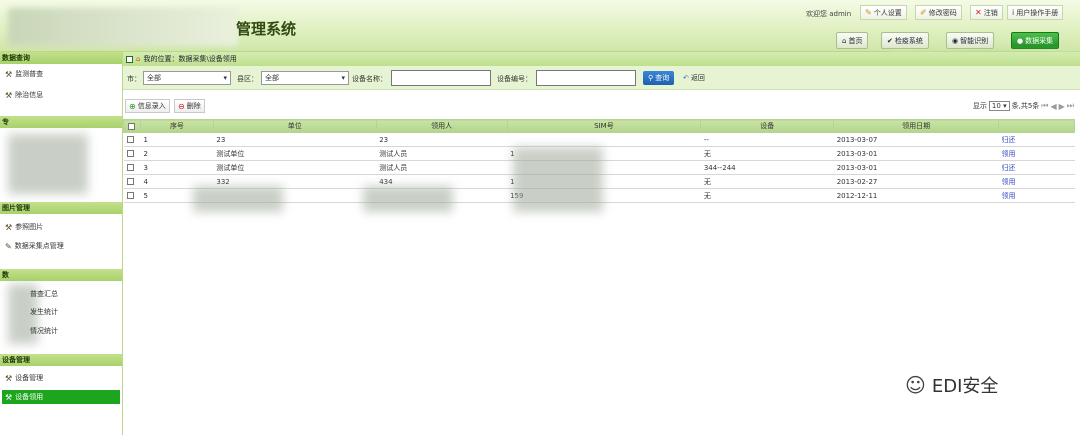 The height and width of the screenshot is (435, 1080). What do you see at coordinates (44, 331) in the screenshot?
I see `sidebar-item-situation-stats: 情况统计` at bounding box center [44, 331].